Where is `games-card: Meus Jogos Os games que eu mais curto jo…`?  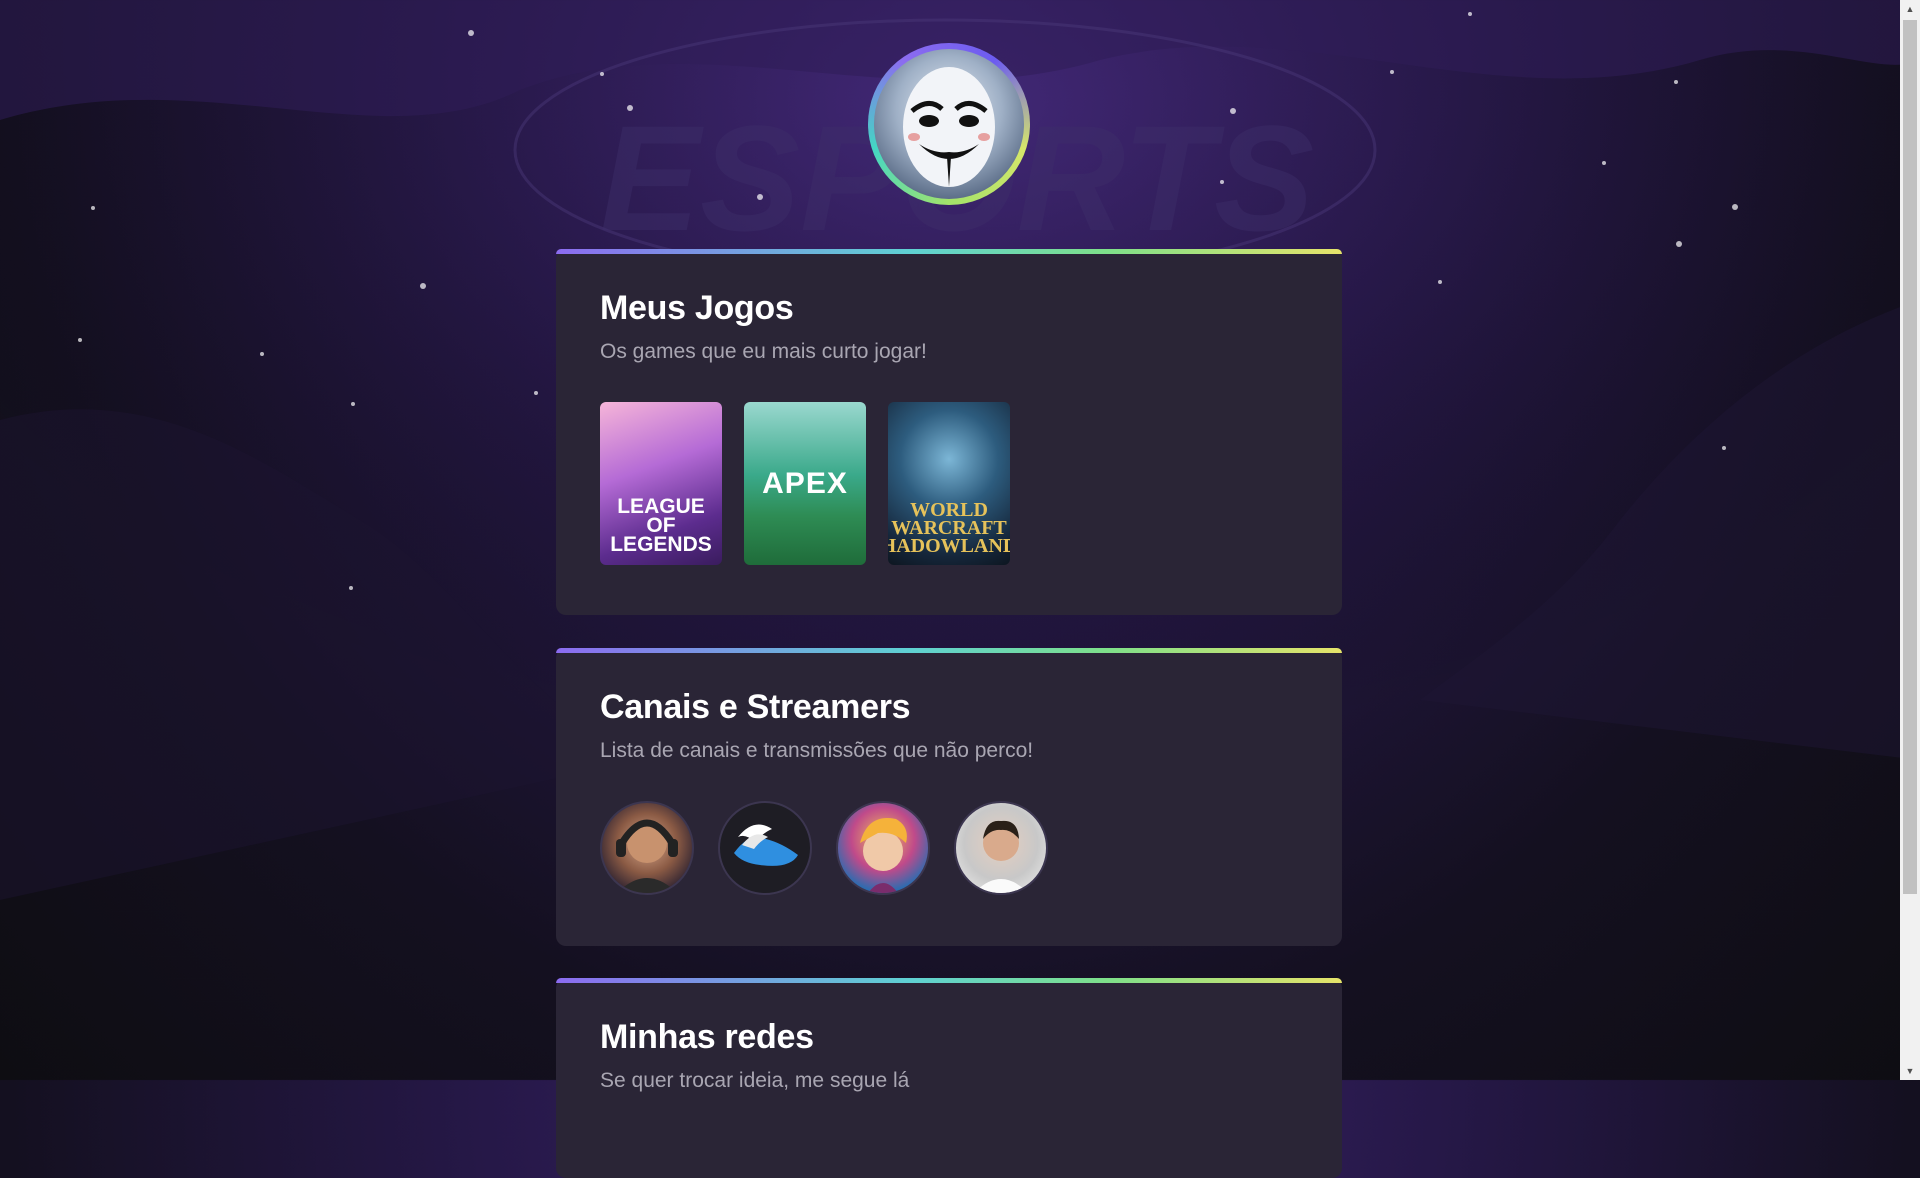 games-card: Meus Jogos Os games que eu mais curto jo… is located at coordinates (949, 432).